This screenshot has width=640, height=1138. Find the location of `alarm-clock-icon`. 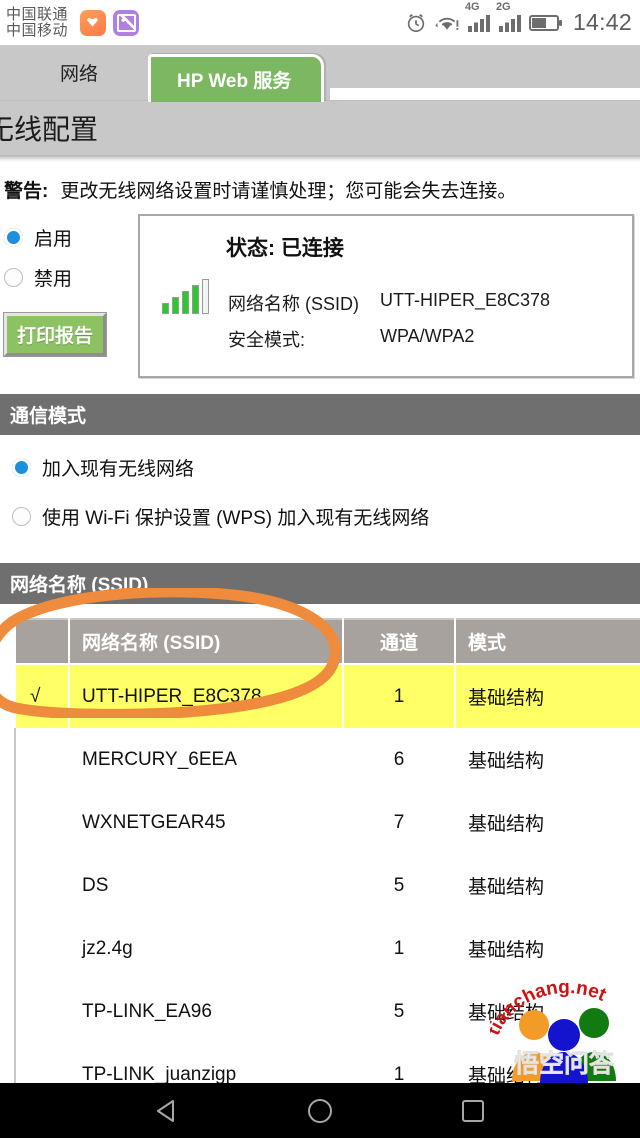

alarm-clock-icon is located at coordinates (416, 22).